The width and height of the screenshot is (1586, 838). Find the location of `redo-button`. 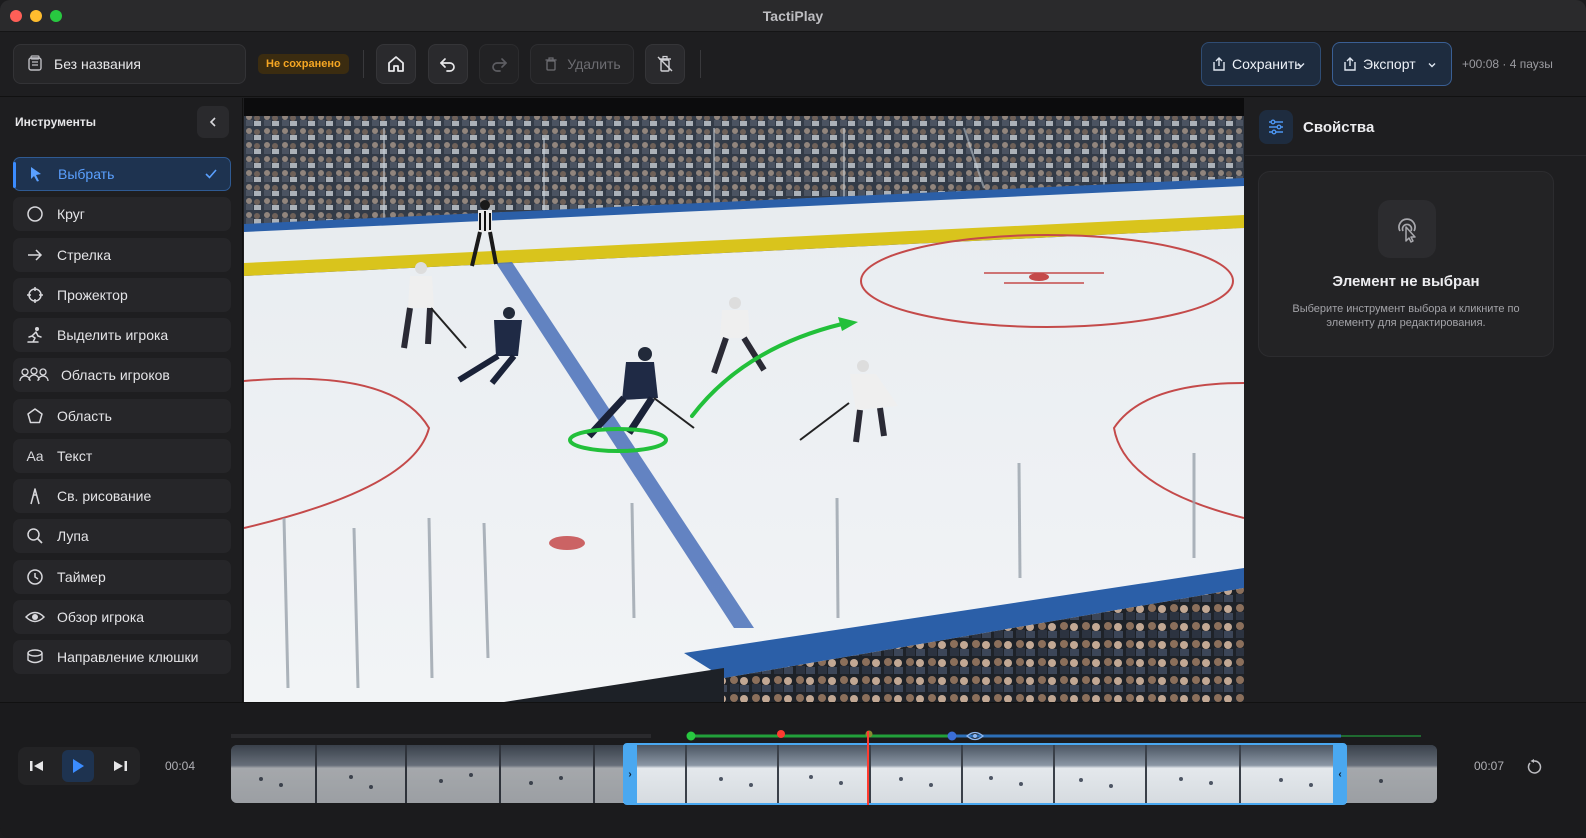

redo-button is located at coordinates (499, 64).